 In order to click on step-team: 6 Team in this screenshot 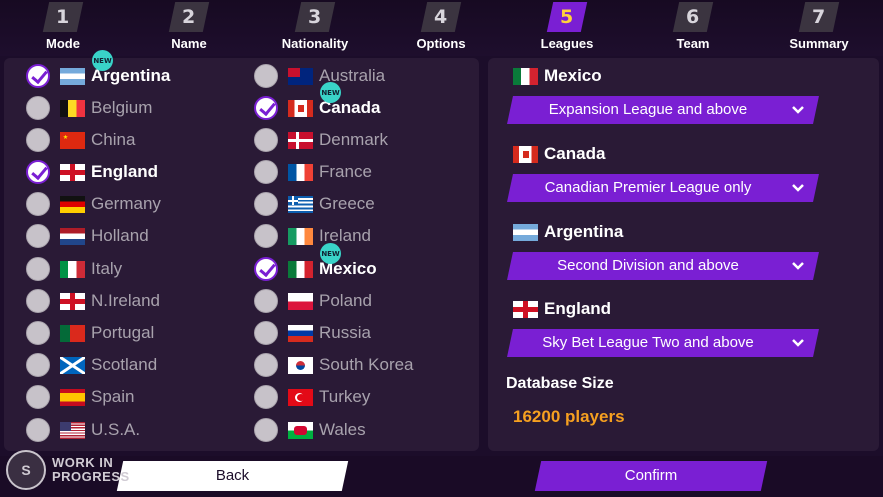, I will do `click(693, 25)`.